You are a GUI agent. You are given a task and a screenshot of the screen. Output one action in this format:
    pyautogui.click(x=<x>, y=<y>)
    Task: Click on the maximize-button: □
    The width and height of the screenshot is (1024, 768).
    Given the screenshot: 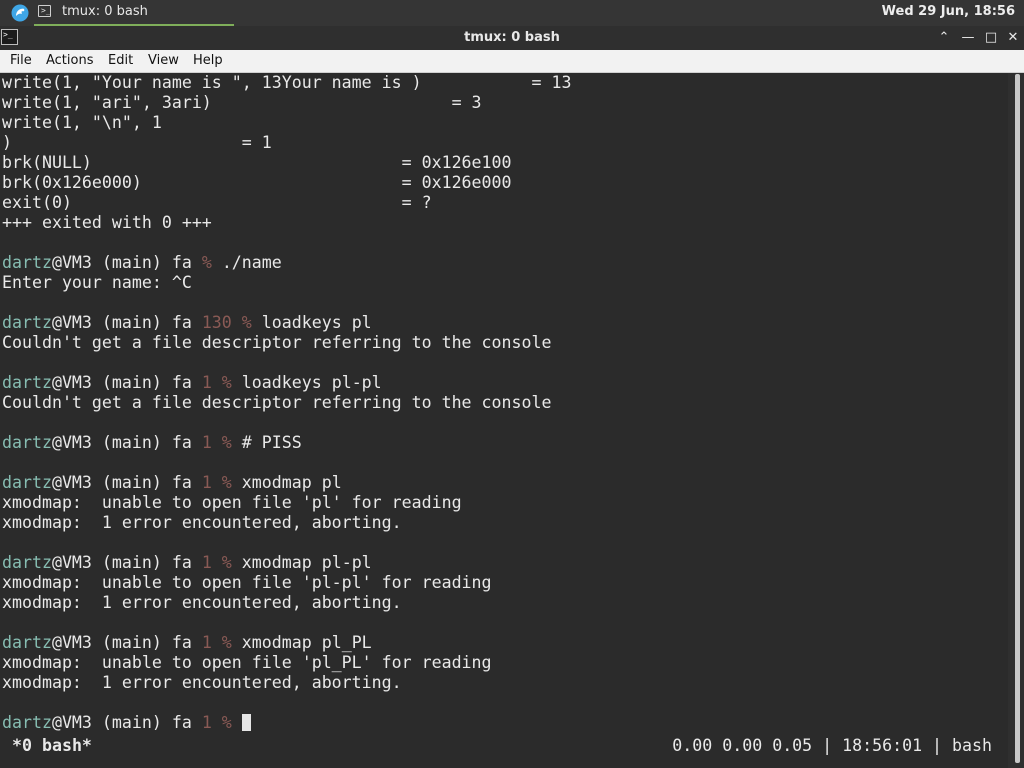 What is the action you would take?
    pyautogui.click(x=991, y=38)
    